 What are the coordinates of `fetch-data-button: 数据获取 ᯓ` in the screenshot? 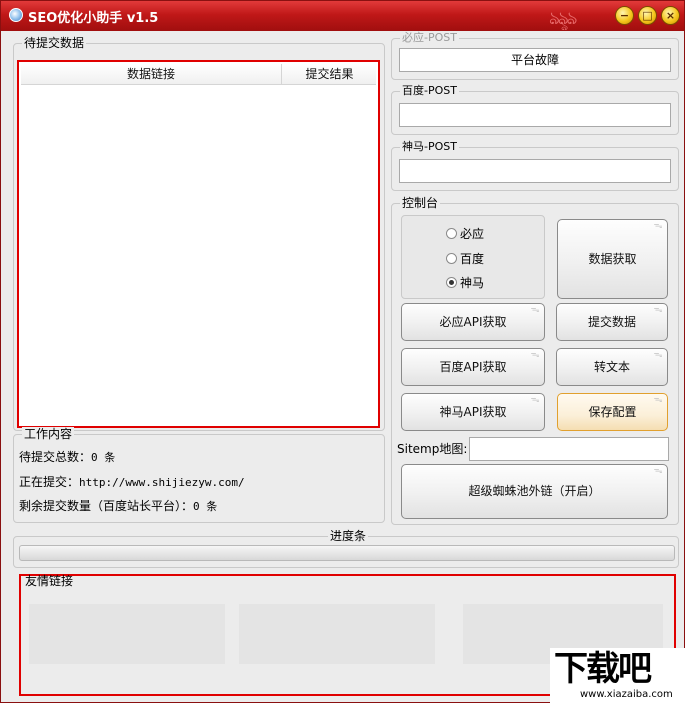 It's located at (612, 259).